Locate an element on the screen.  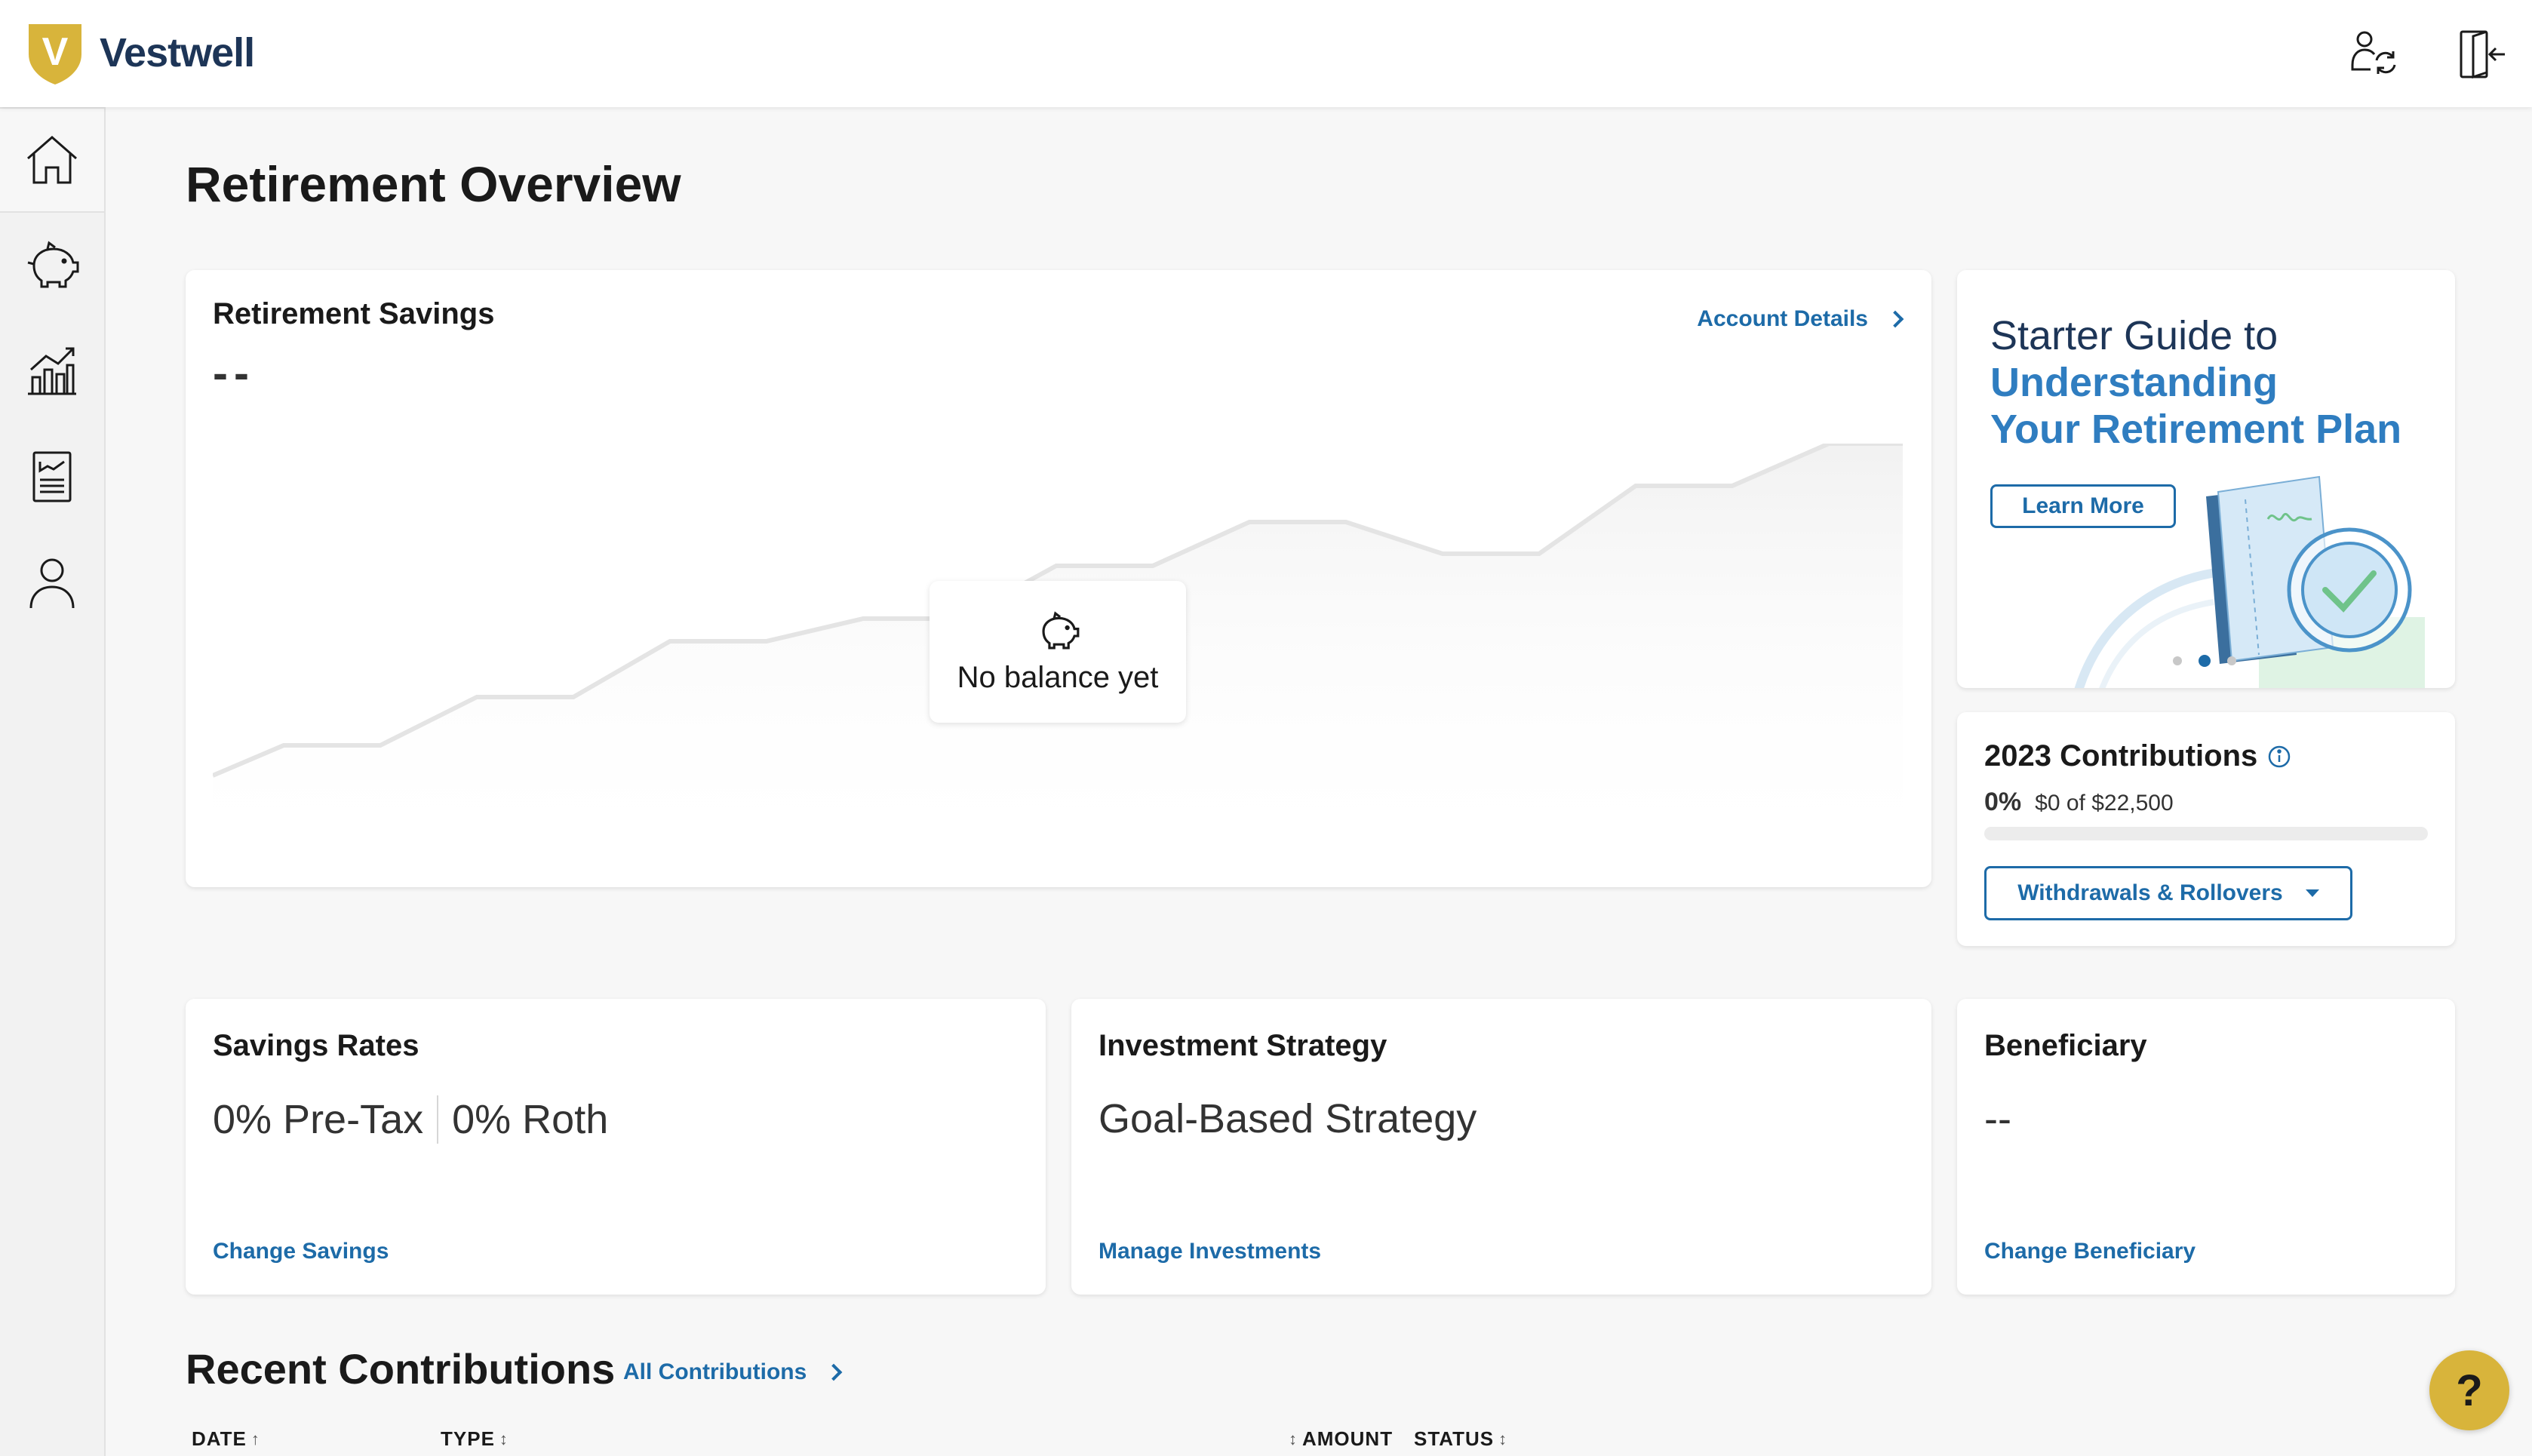
account-details-link: Account Details is located at coordinates (1800, 319).